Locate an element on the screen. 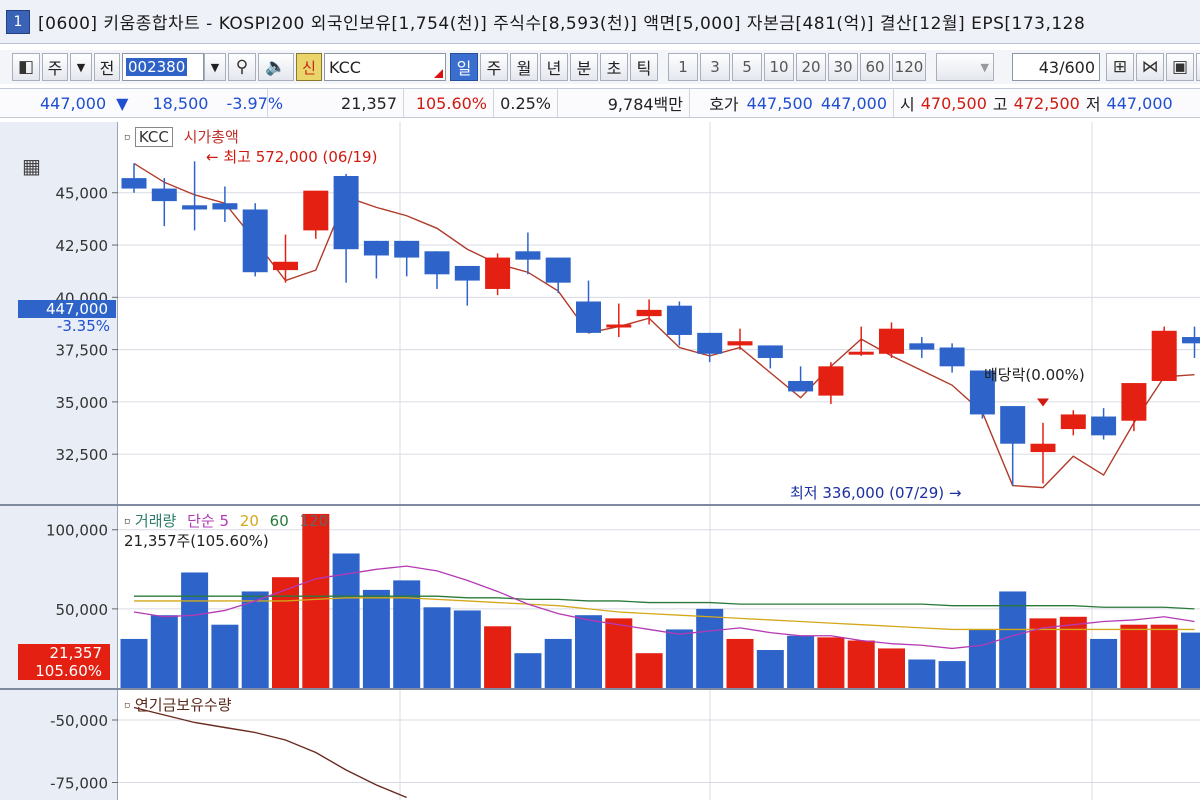 This screenshot has width=1200, height=800. high-value: 472,500 is located at coordinates (1046, 103).